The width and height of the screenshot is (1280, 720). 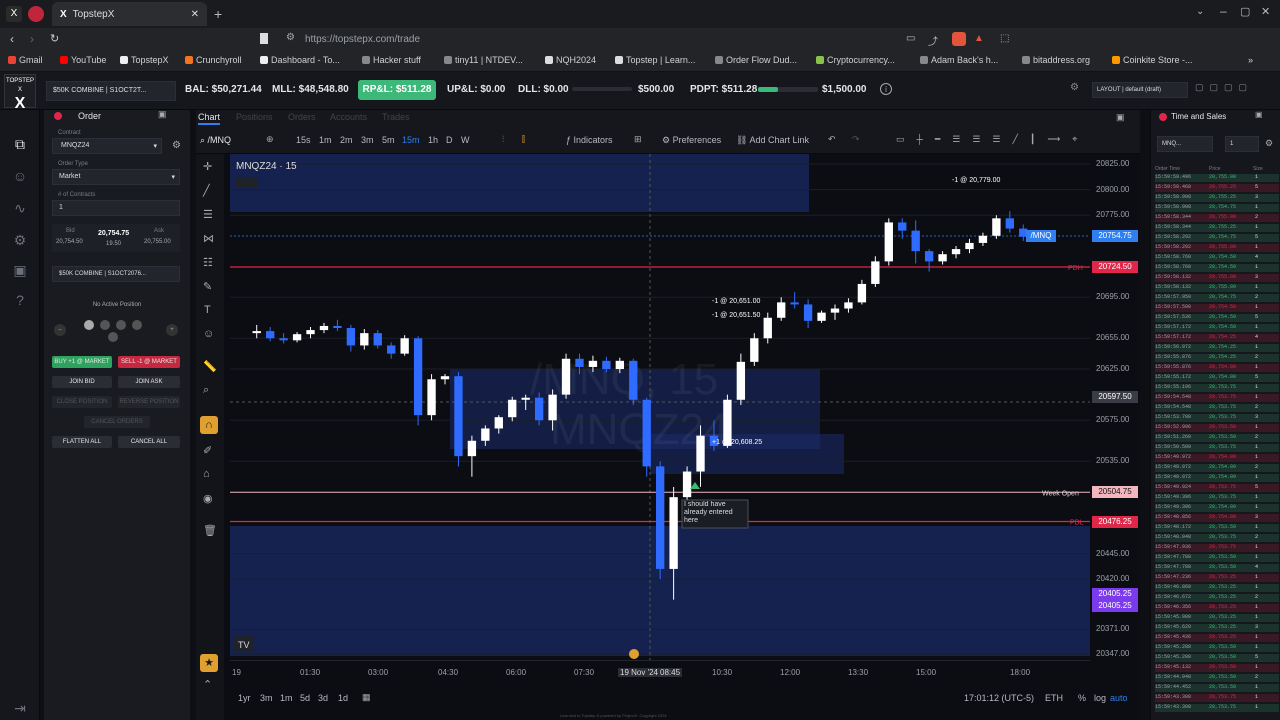 What do you see at coordinates (1224, 87) in the screenshot?
I see `toolbar-icons: ▢▢▢▢` at bounding box center [1224, 87].